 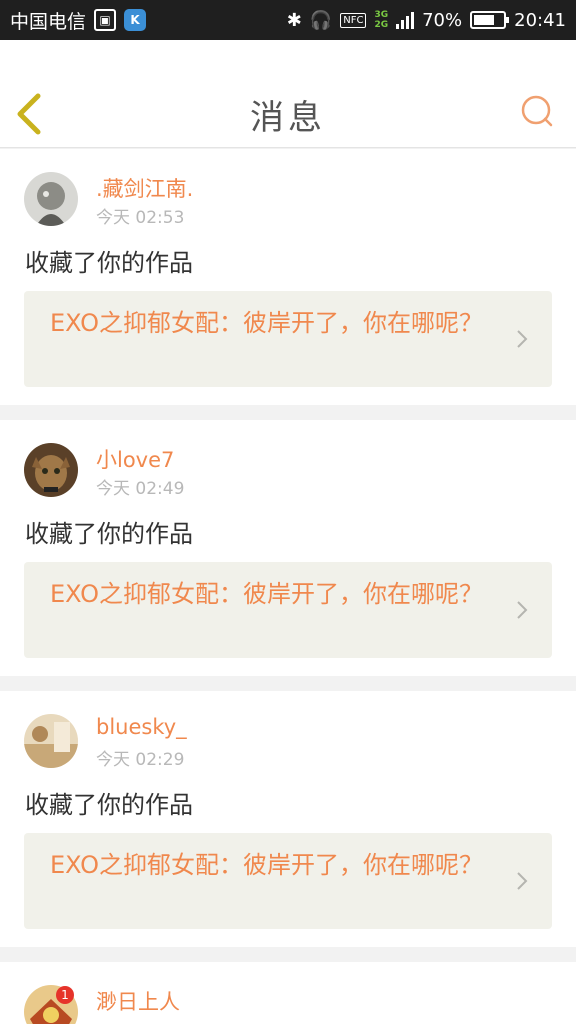 I want to click on image-icon: ▣, so click(x=105, y=20).